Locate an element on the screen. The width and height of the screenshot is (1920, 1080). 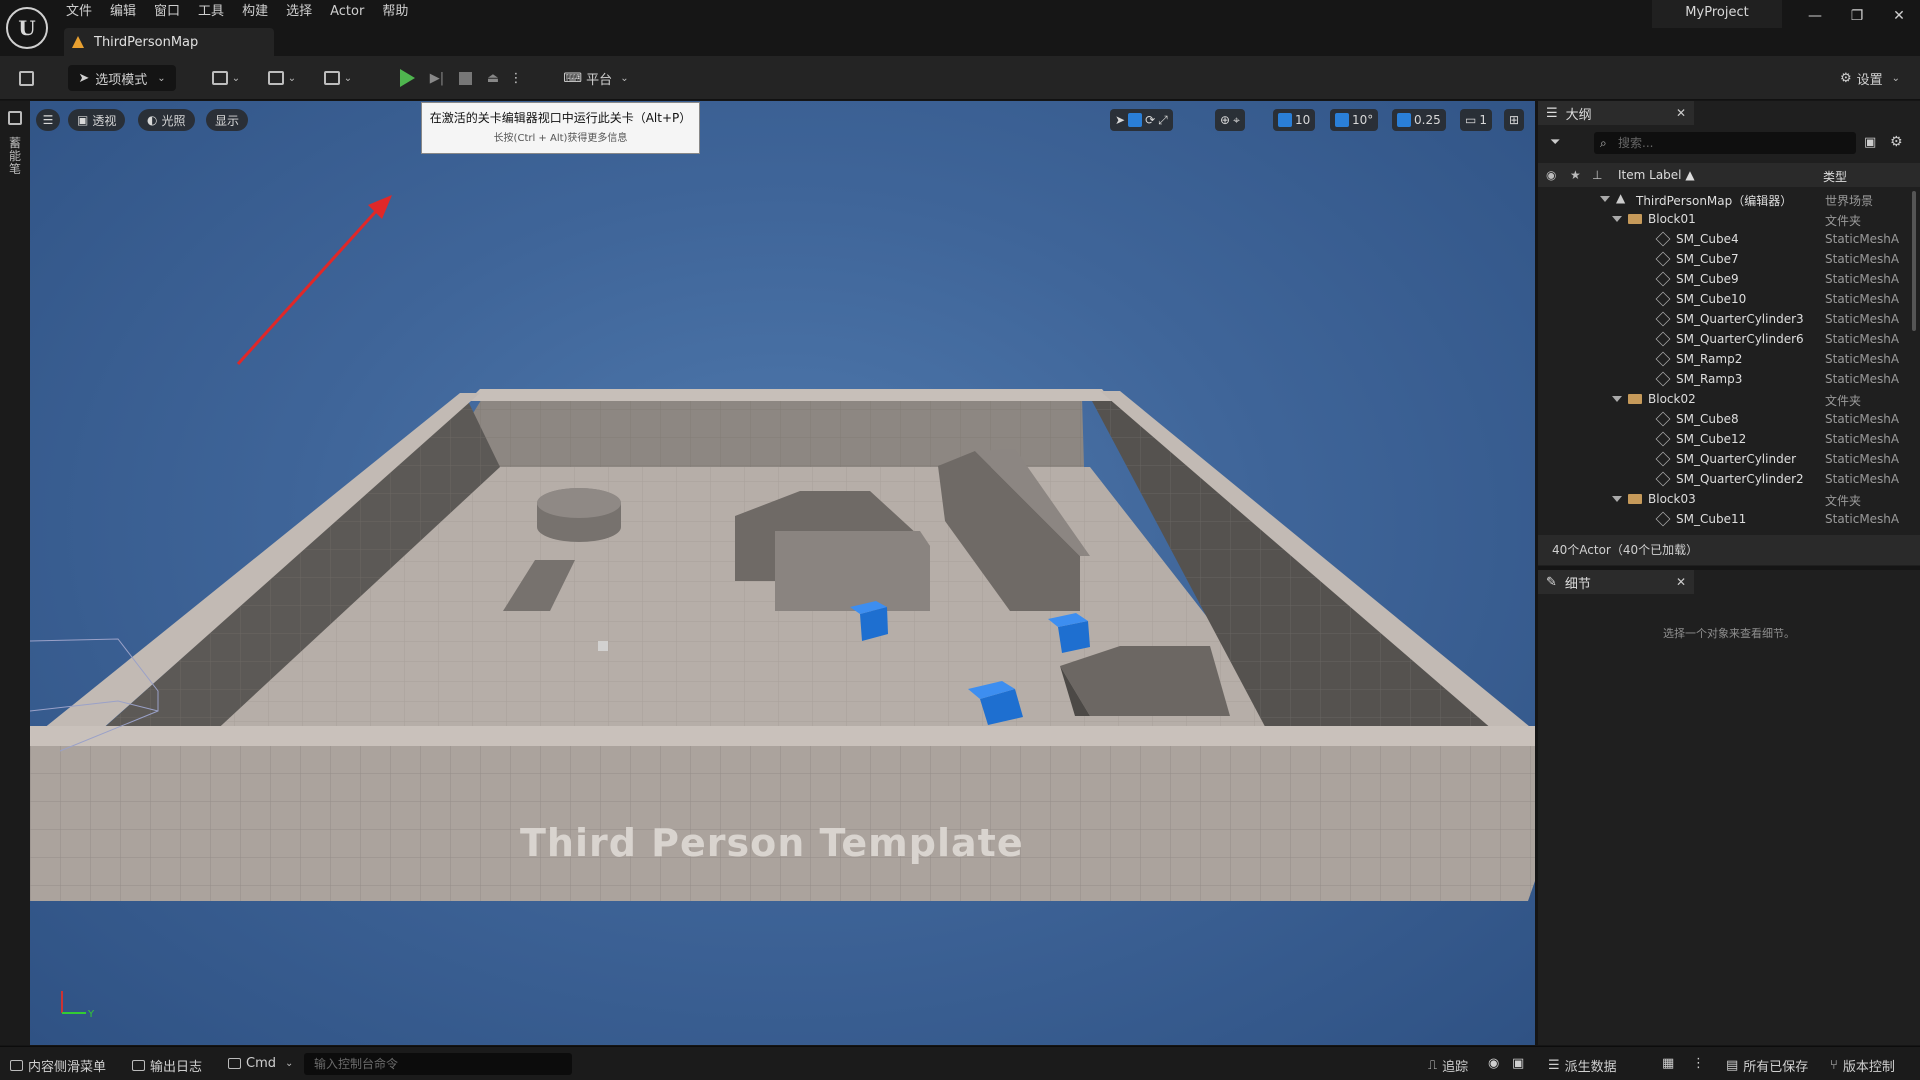
modes-icon is located at coordinates (15, 118).